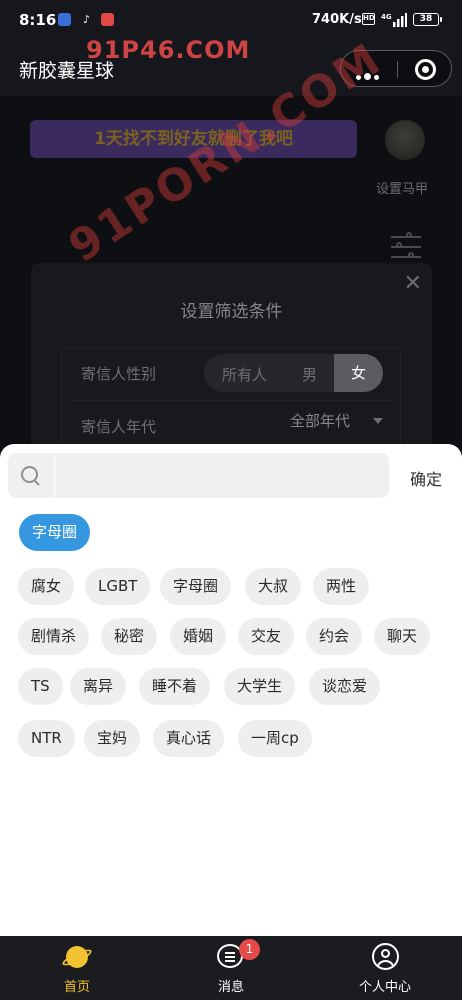 The height and width of the screenshot is (1000, 462). What do you see at coordinates (427, 19) in the screenshot?
I see `battery-icon: 38` at bounding box center [427, 19].